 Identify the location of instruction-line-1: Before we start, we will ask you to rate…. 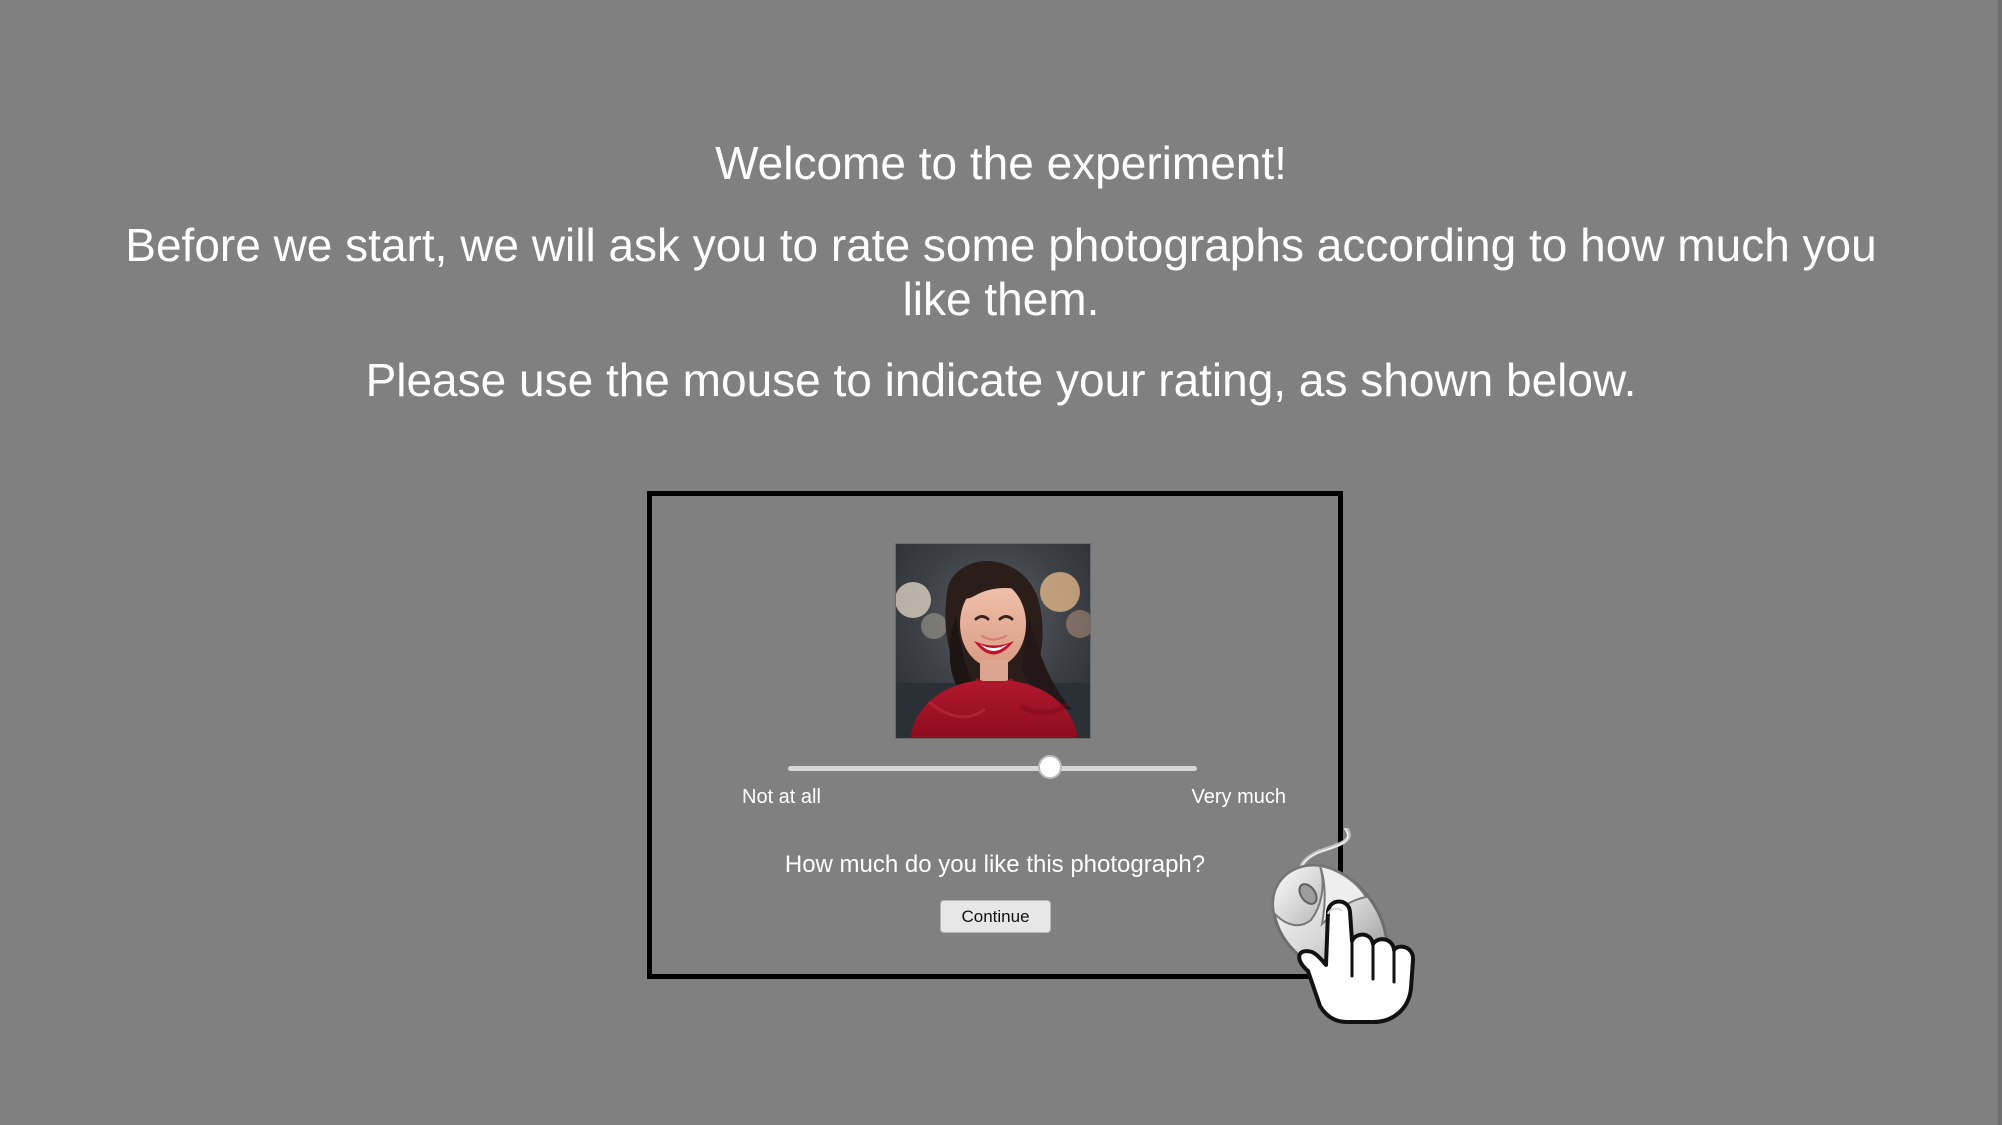
(1001, 245).